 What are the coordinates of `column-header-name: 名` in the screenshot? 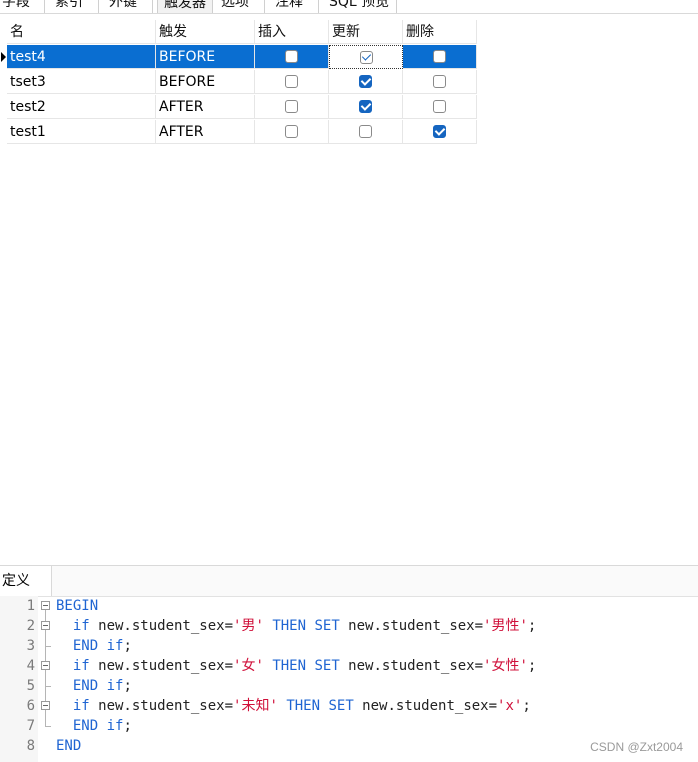 It's located at (81, 32).